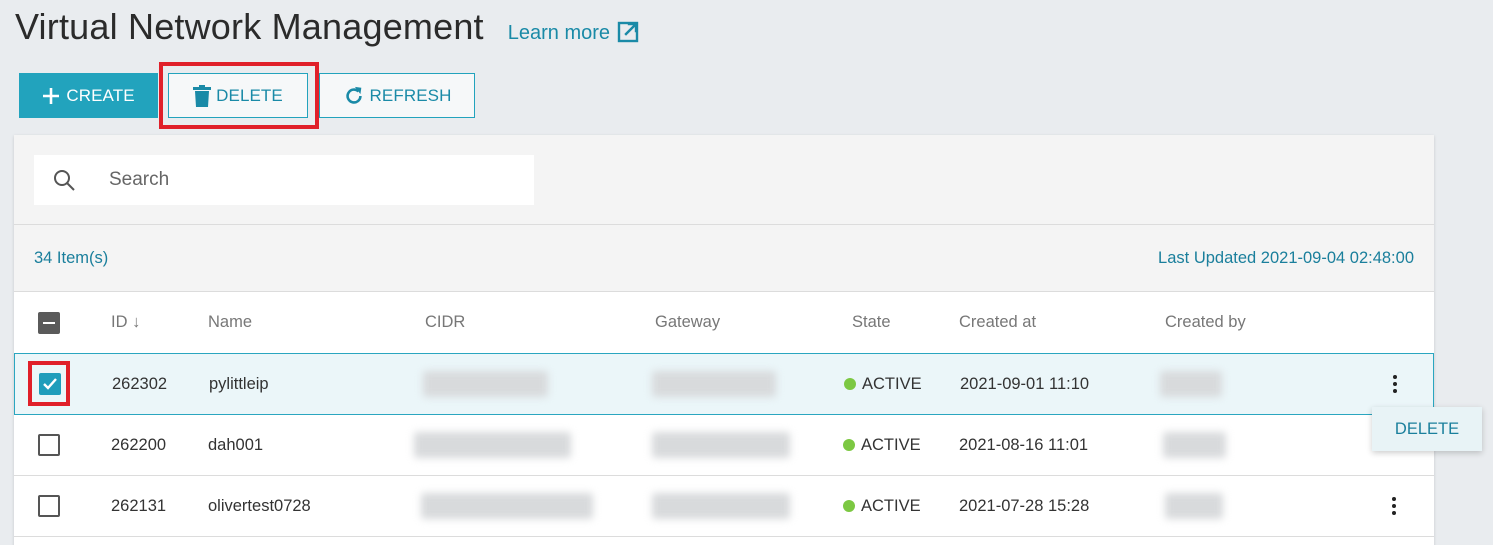 This screenshot has width=1493, height=545. I want to click on row-name: pylittleip, so click(239, 383).